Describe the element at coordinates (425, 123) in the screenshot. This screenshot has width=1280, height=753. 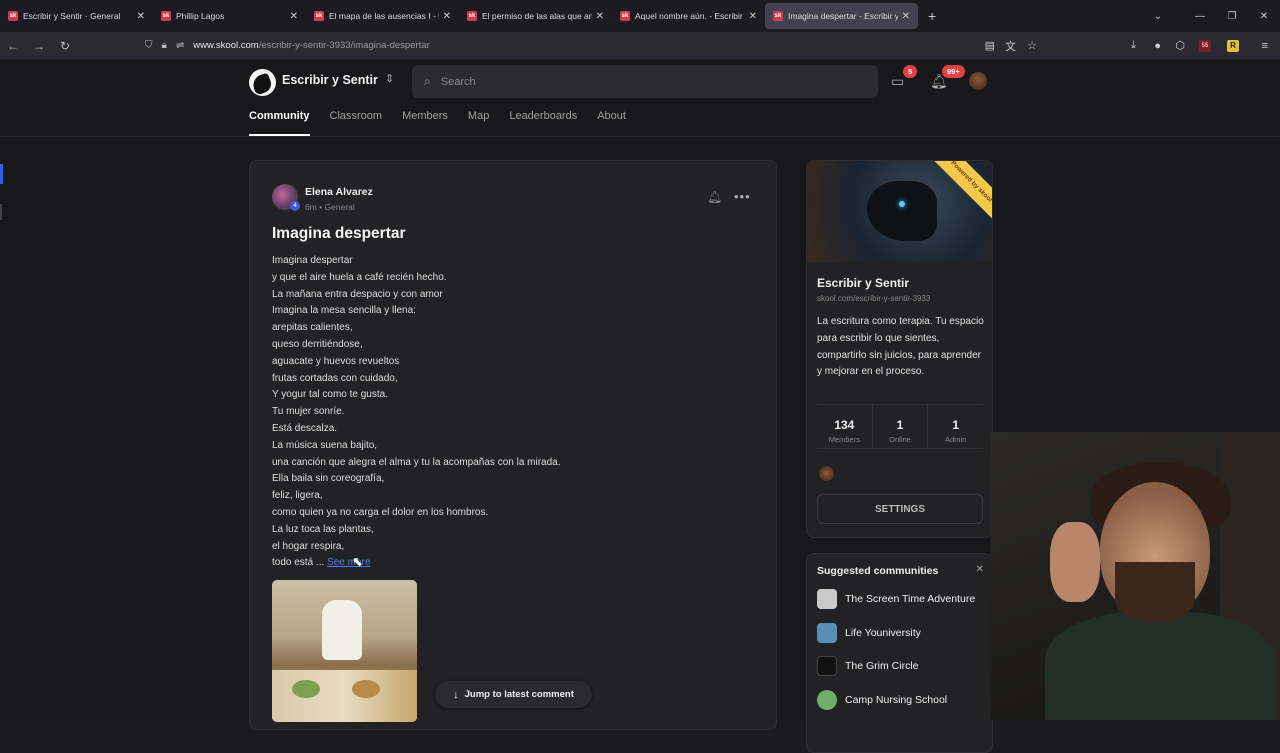
I see `tab-members: Members` at that location.